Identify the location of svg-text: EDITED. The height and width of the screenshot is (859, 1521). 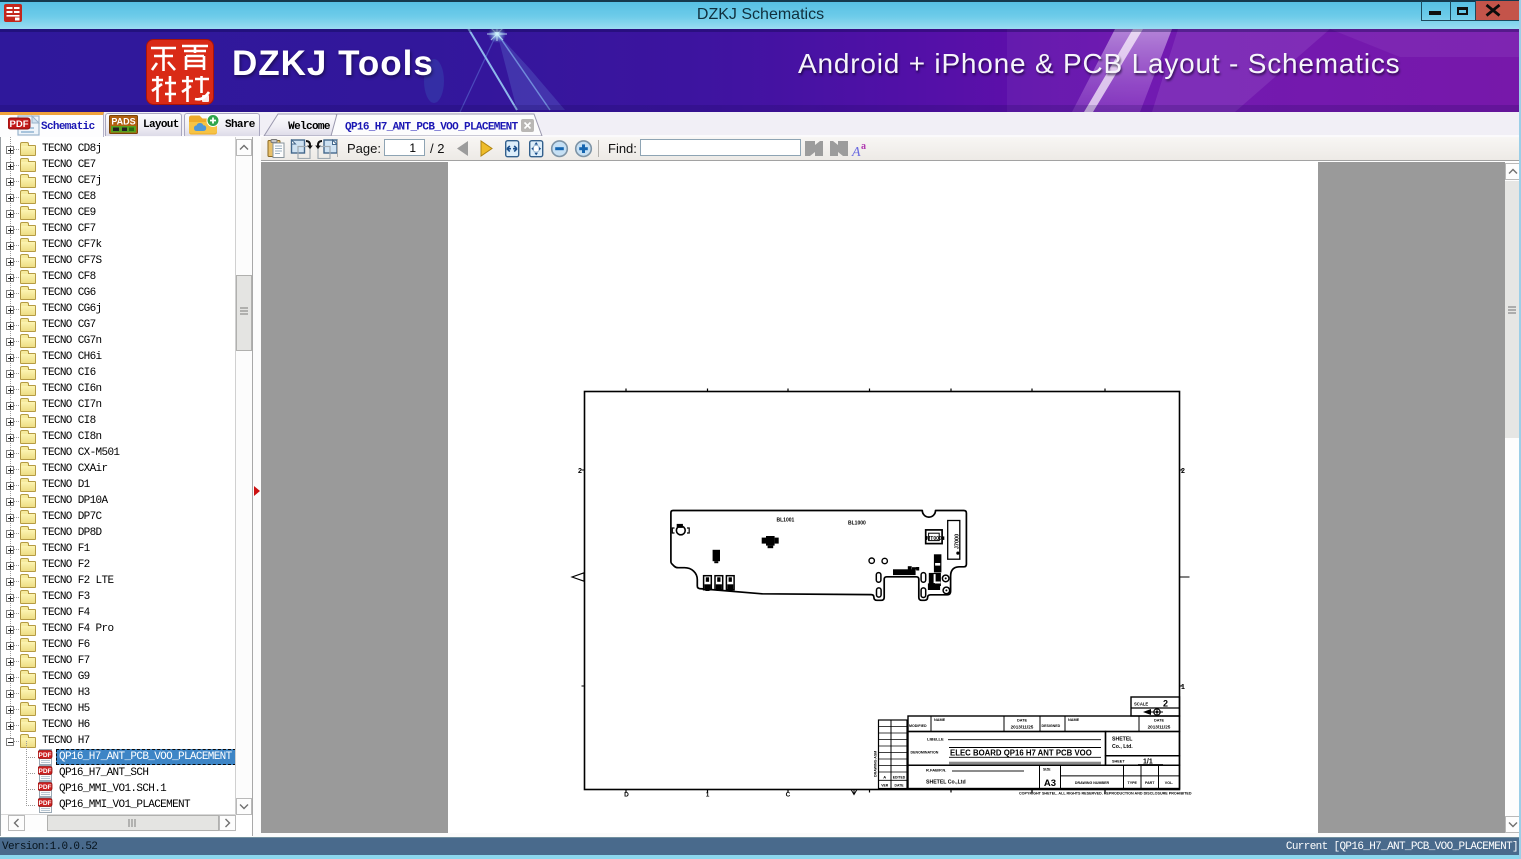
(899, 778).